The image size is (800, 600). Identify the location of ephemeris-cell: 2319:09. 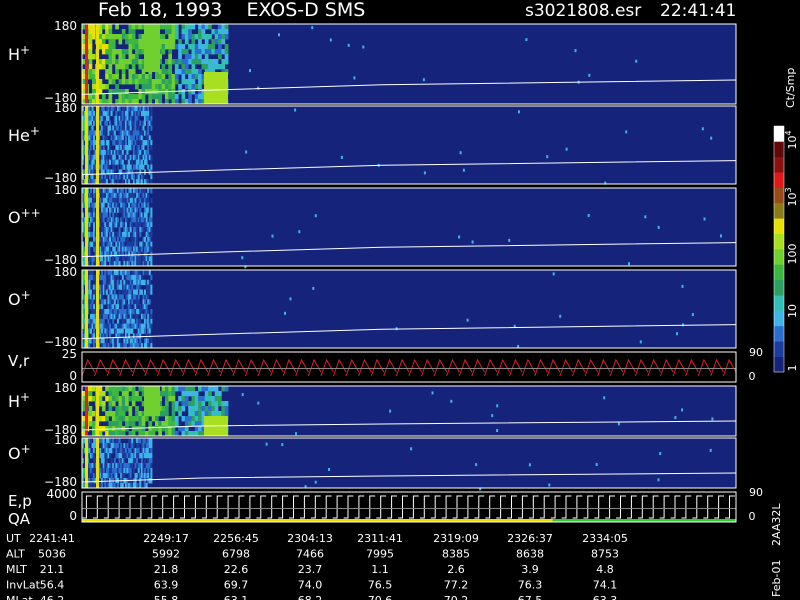
(456, 538).